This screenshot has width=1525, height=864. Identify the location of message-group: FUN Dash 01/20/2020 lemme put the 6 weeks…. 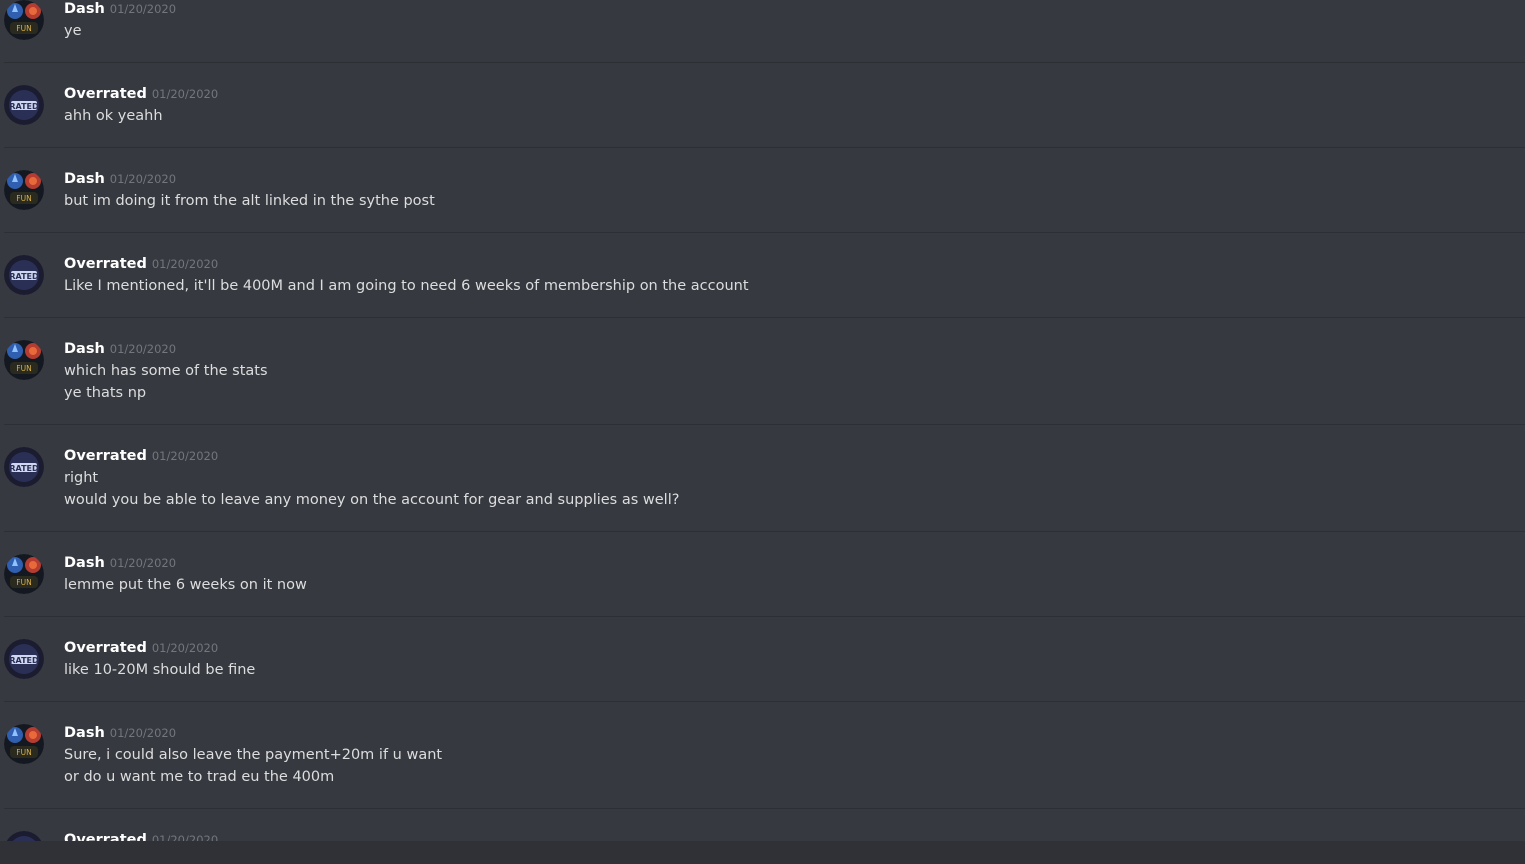
(762, 585).